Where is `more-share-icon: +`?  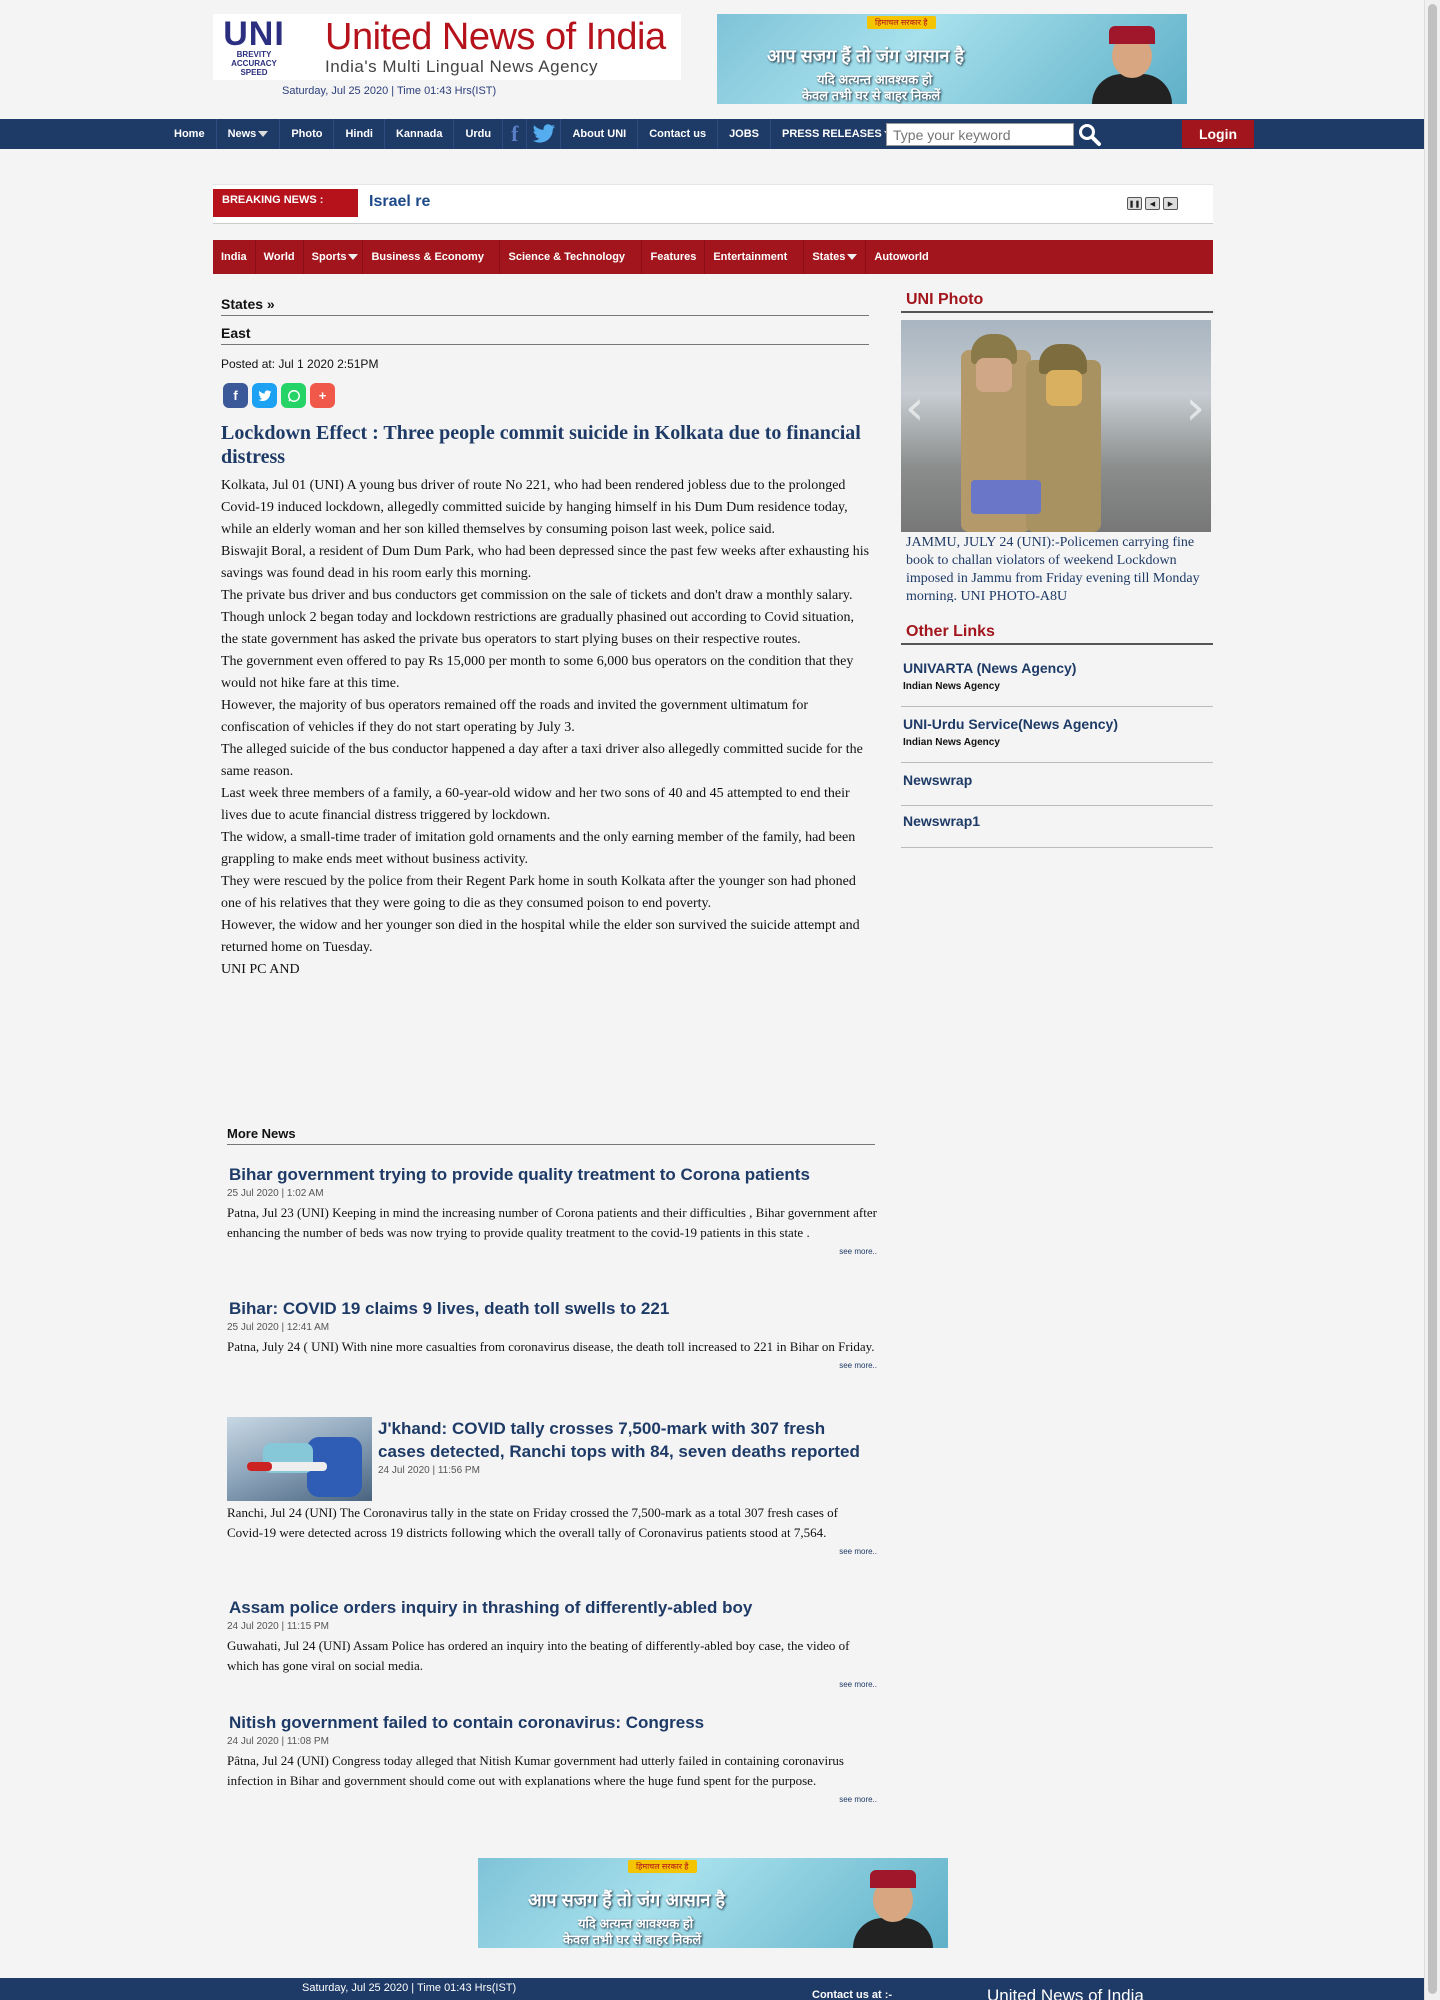 more-share-icon: + is located at coordinates (322, 395).